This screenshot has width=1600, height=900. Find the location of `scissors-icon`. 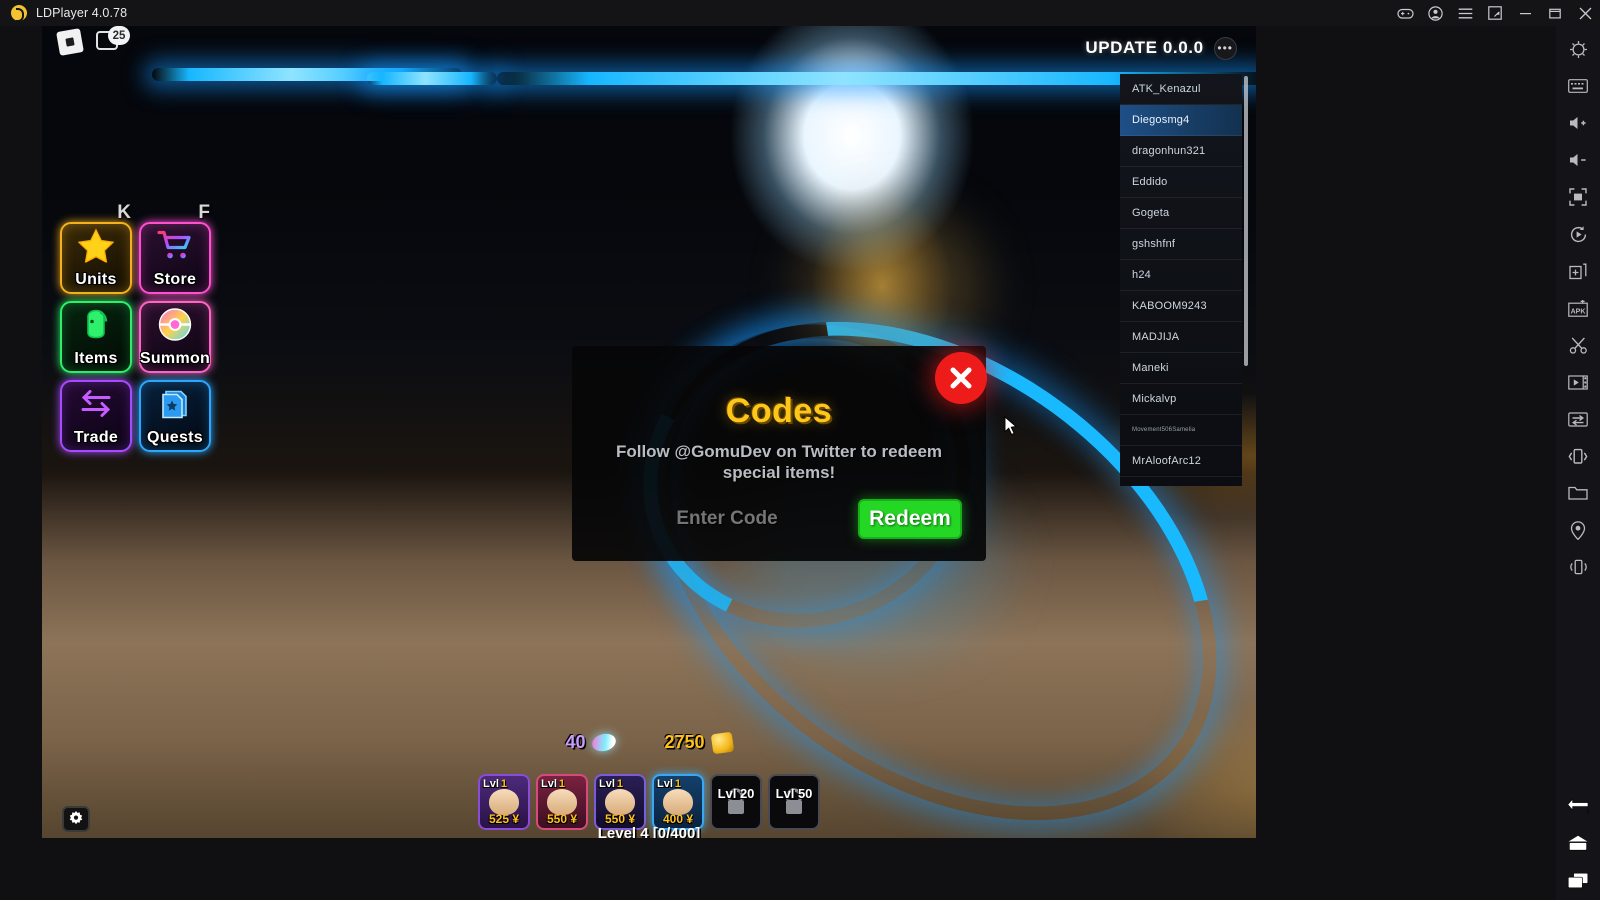

scissors-icon is located at coordinates (1578, 345).